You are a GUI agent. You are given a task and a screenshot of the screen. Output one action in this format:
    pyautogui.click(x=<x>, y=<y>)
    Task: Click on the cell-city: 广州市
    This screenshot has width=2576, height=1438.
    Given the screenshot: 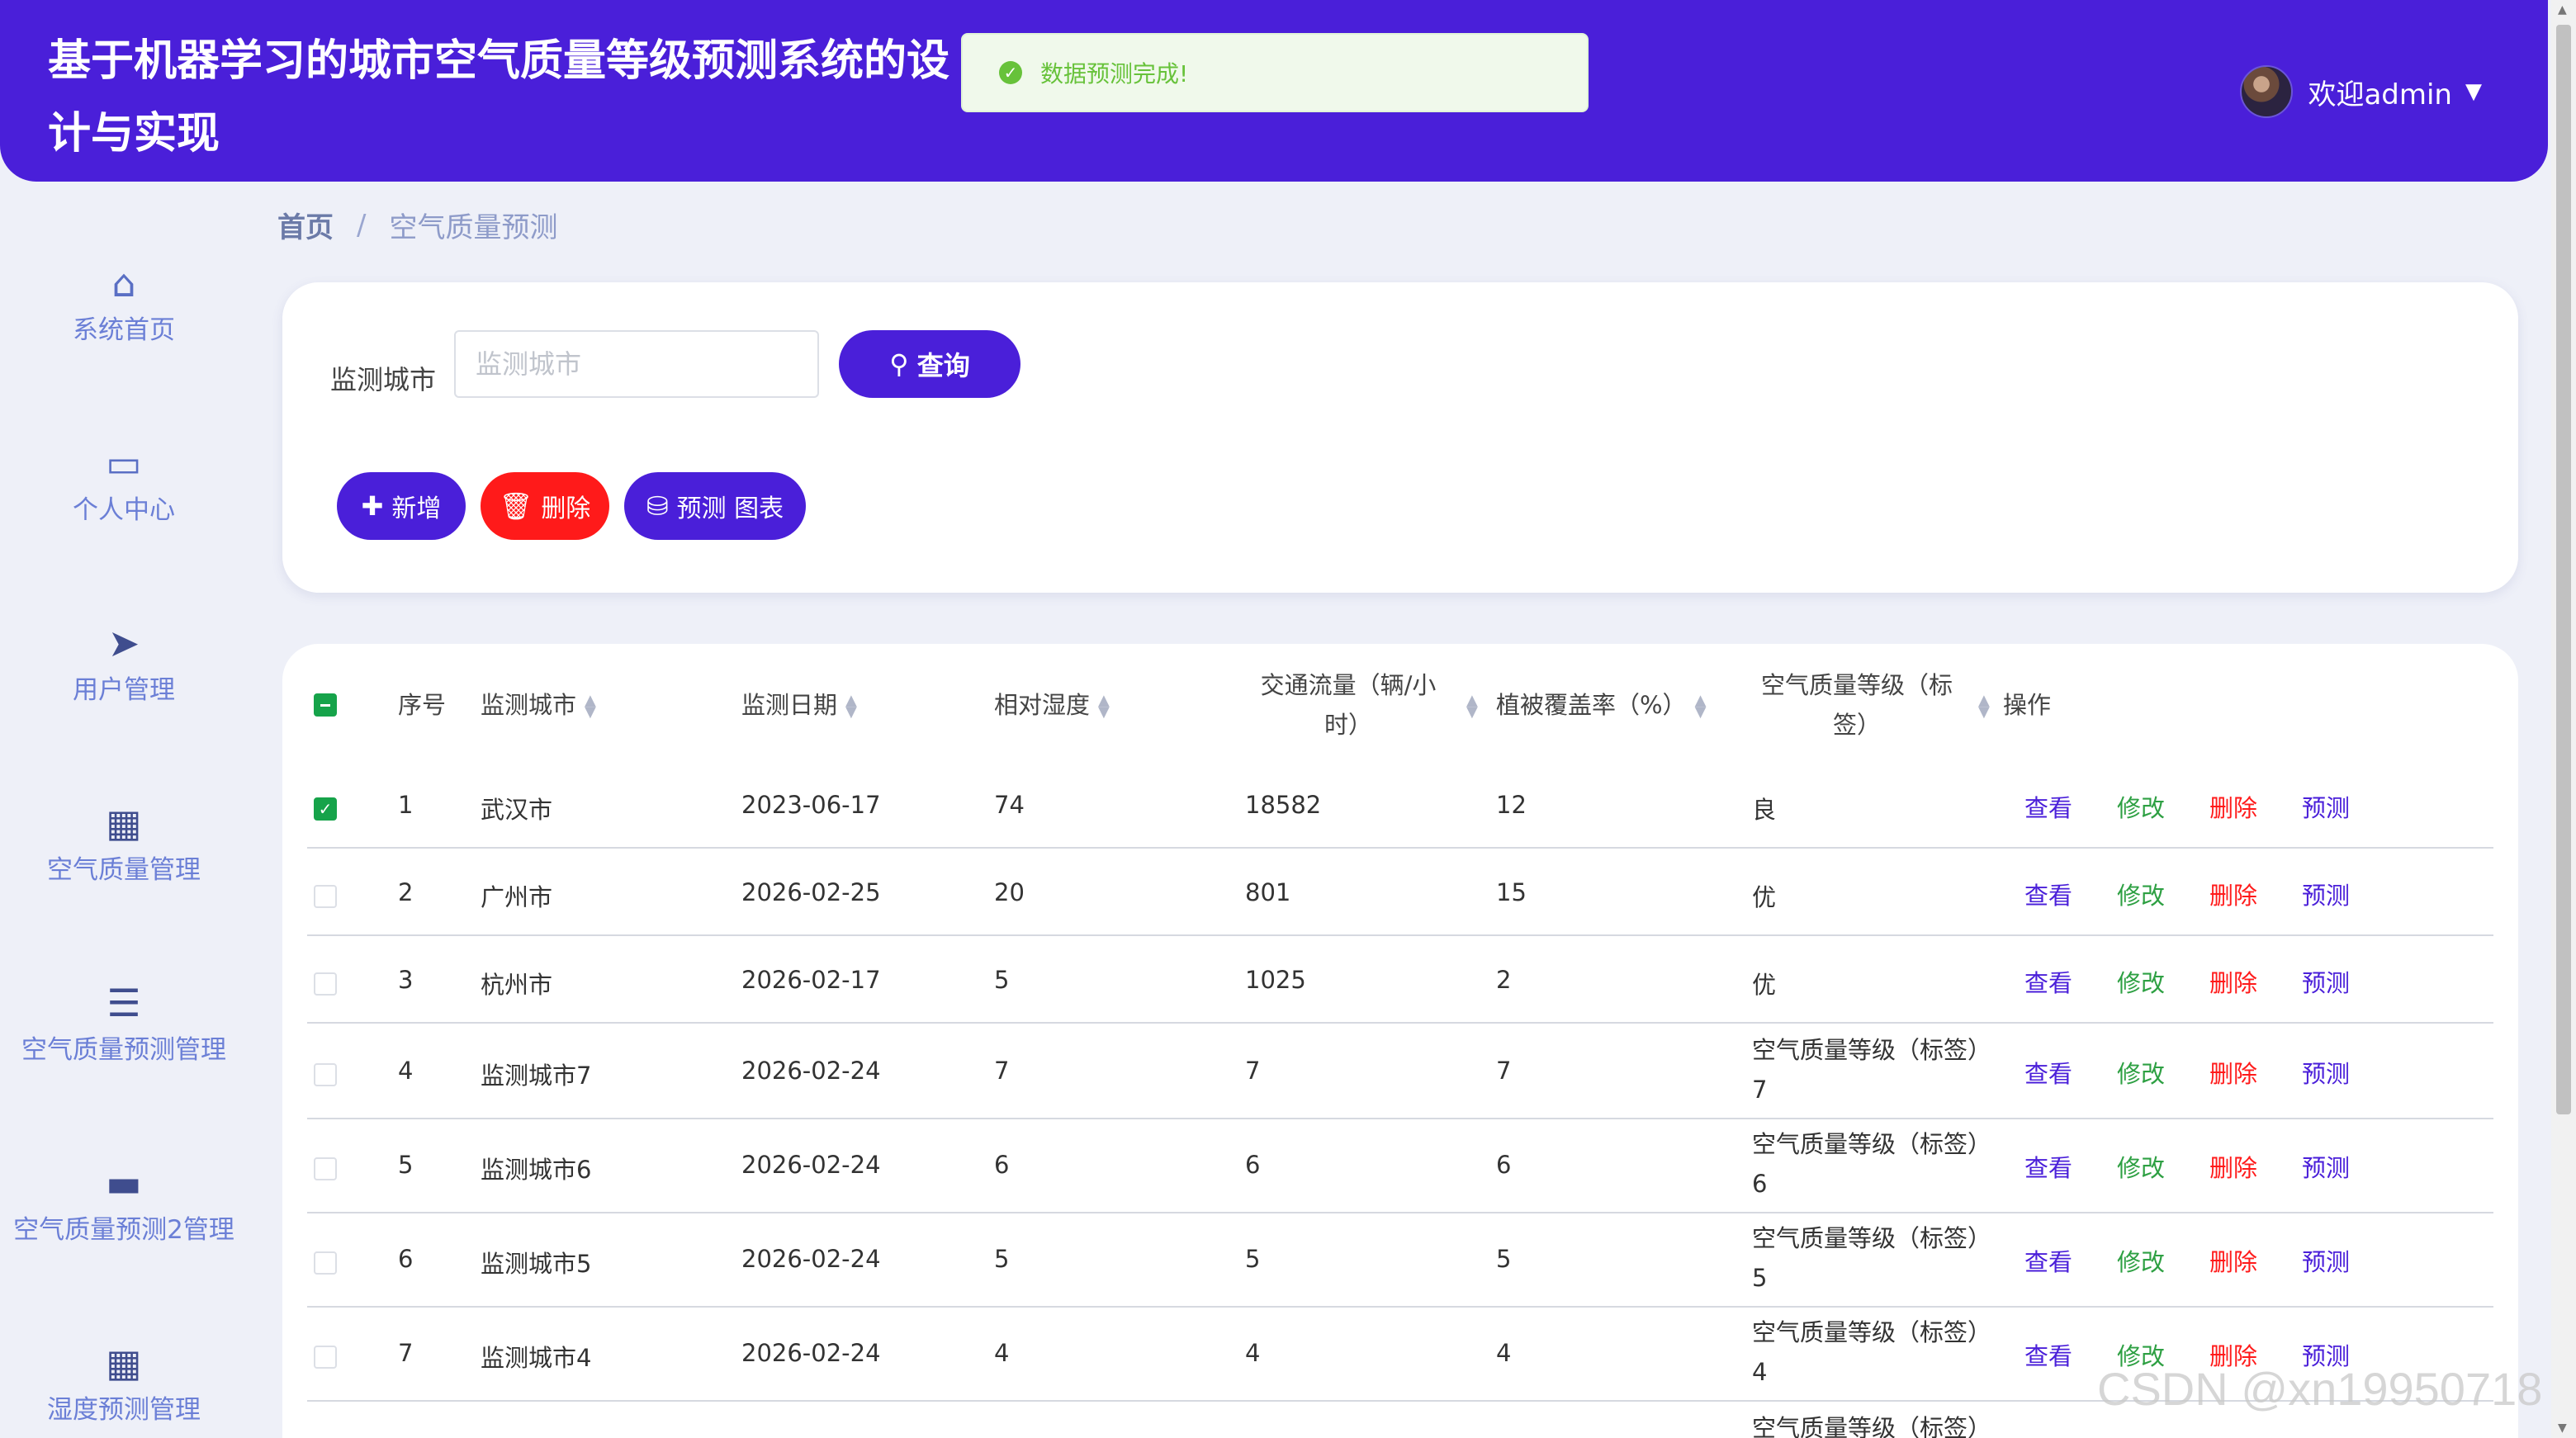 What is the action you would take?
    pyautogui.click(x=517, y=897)
    